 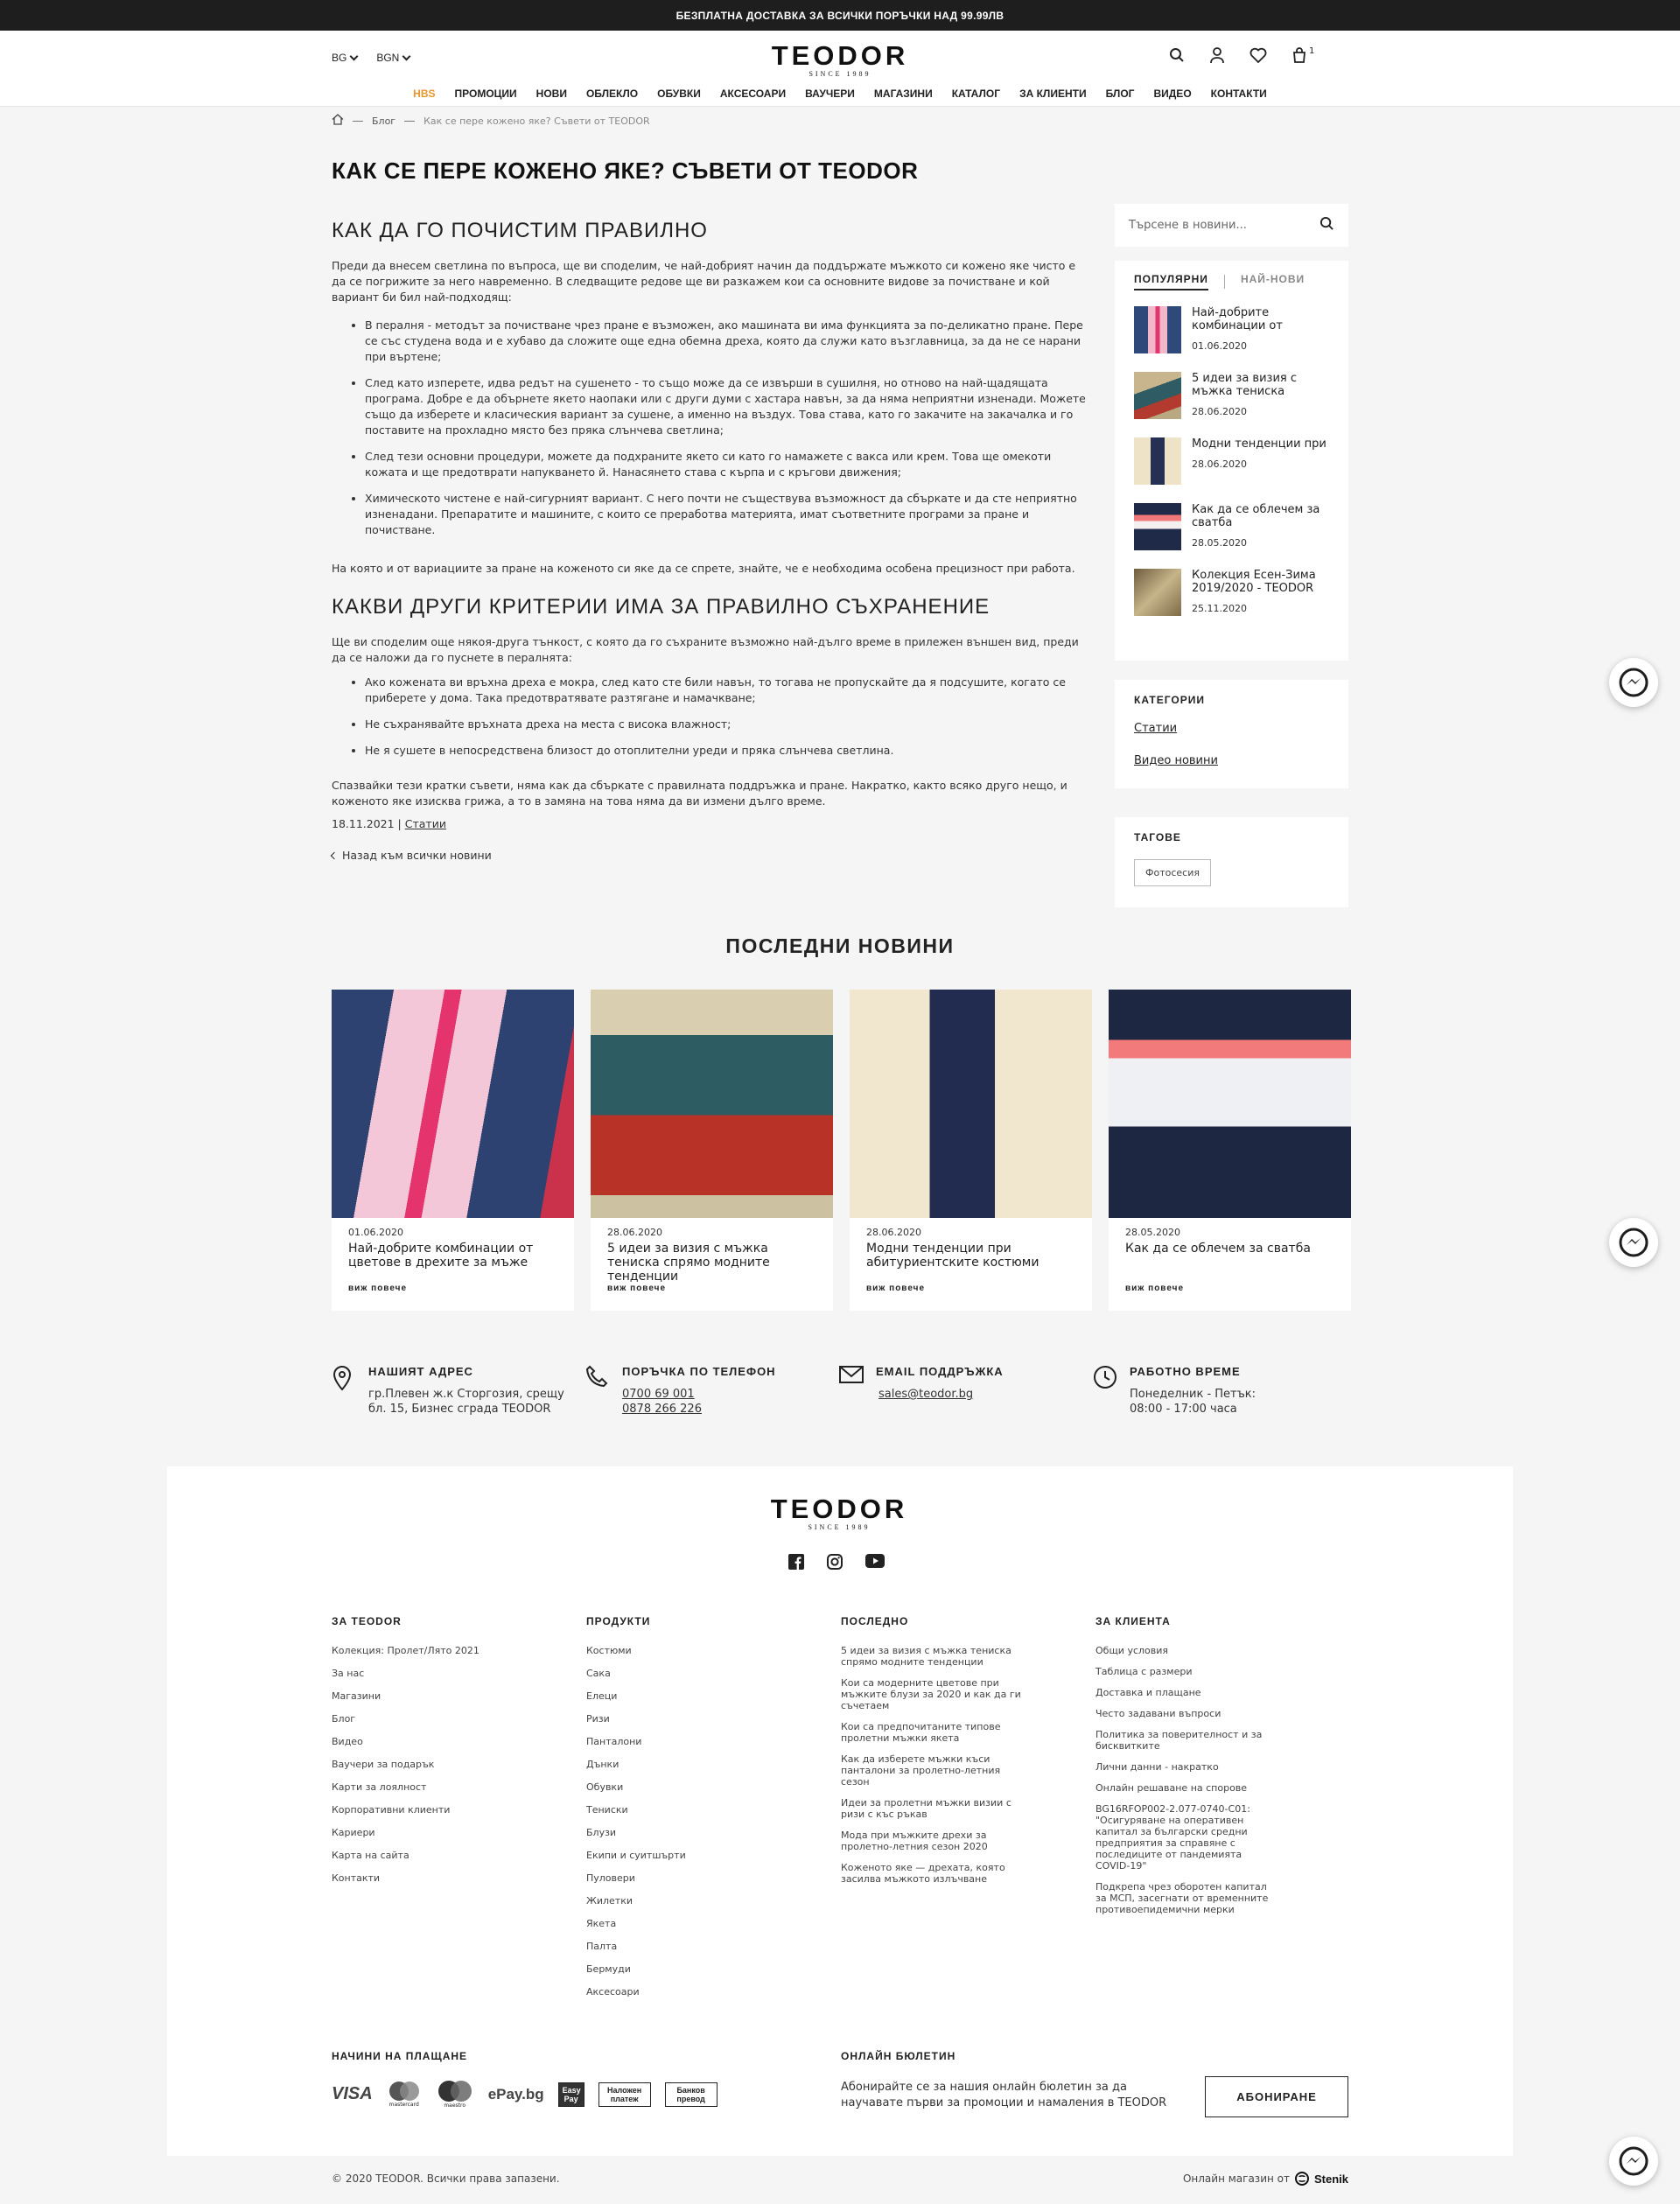 What do you see at coordinates (423, 93) in the screenshot?
I see `nav-item-hbs: HBS` at bounding box center [423, 93].